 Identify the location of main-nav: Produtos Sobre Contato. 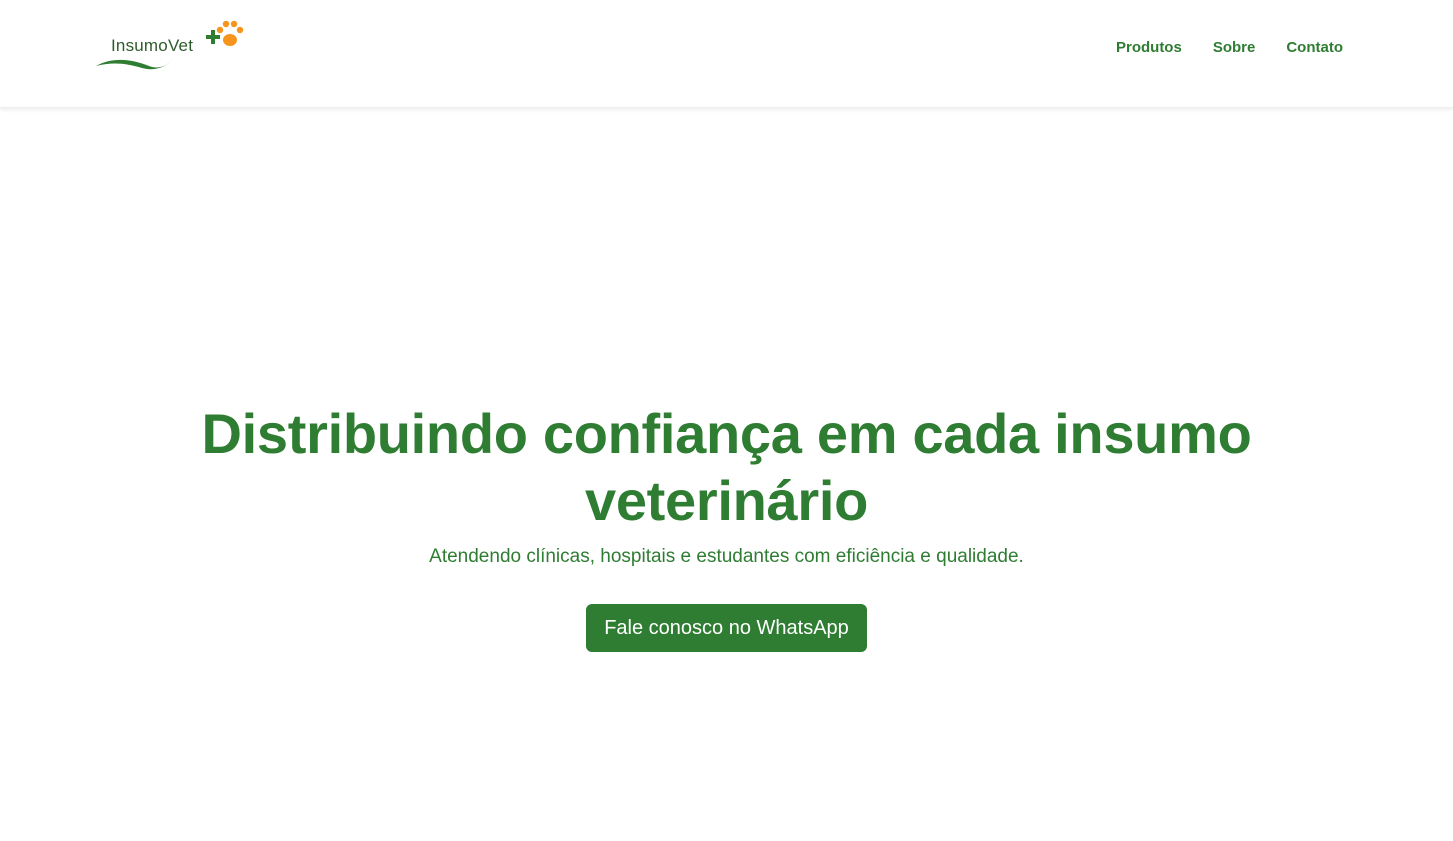
(1229, 48).